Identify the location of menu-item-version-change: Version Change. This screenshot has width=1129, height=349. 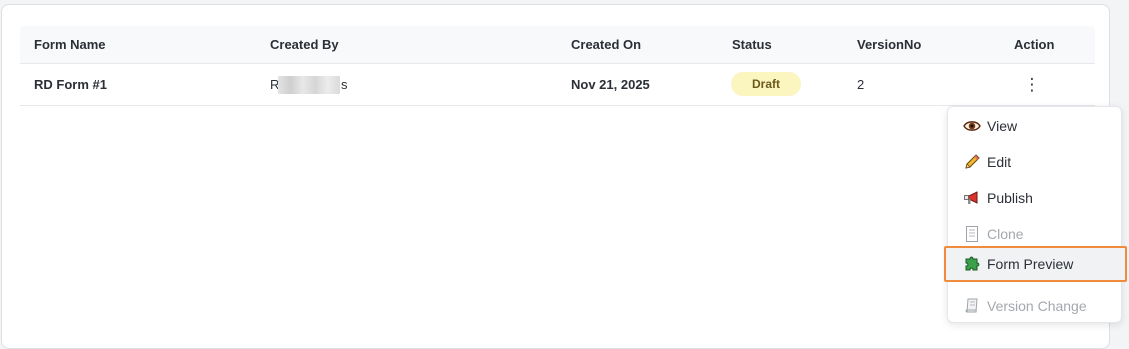
(1034, 306).